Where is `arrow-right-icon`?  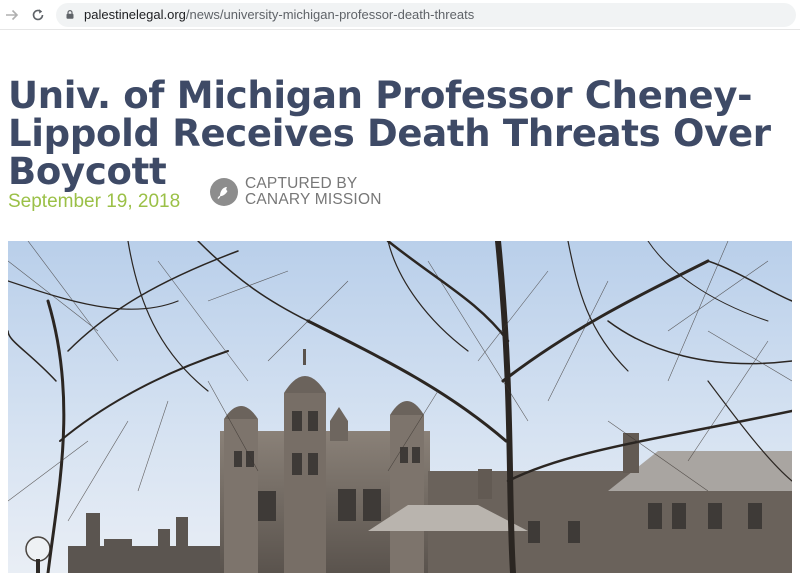
arrow-right-icon is located at coordinates (12, 15).